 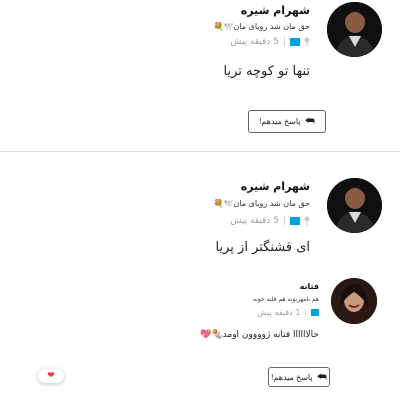 What do you see at coordinates (219, 312) in the screenshot?
I see `reply-meta: | 1 دقیقه پیش` at bounding box center [219, 312].